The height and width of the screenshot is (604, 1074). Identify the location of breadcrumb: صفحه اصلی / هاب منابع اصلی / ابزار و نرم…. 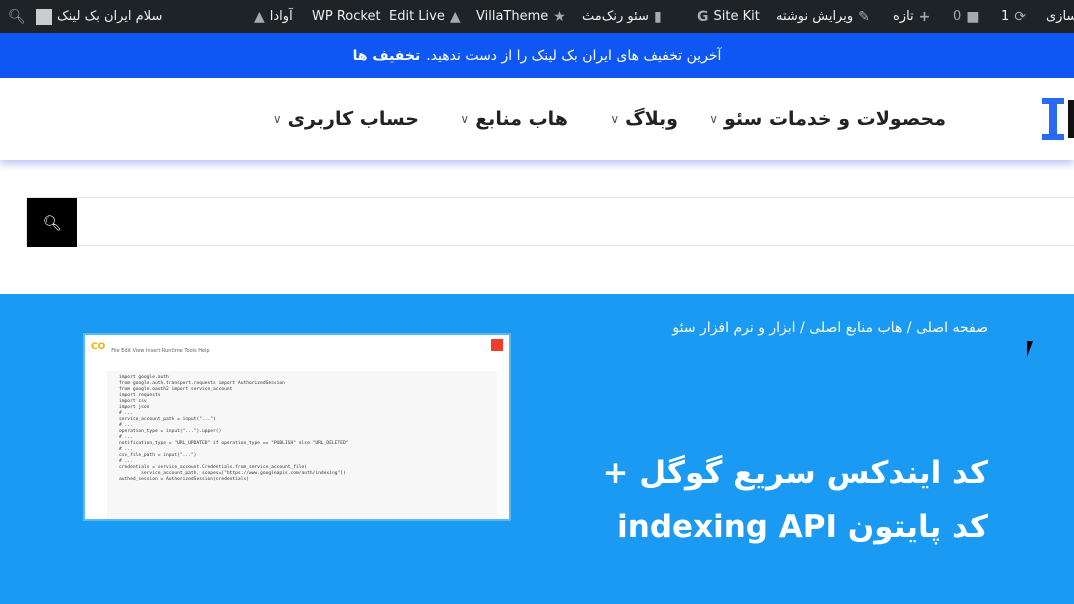
(830, 328).